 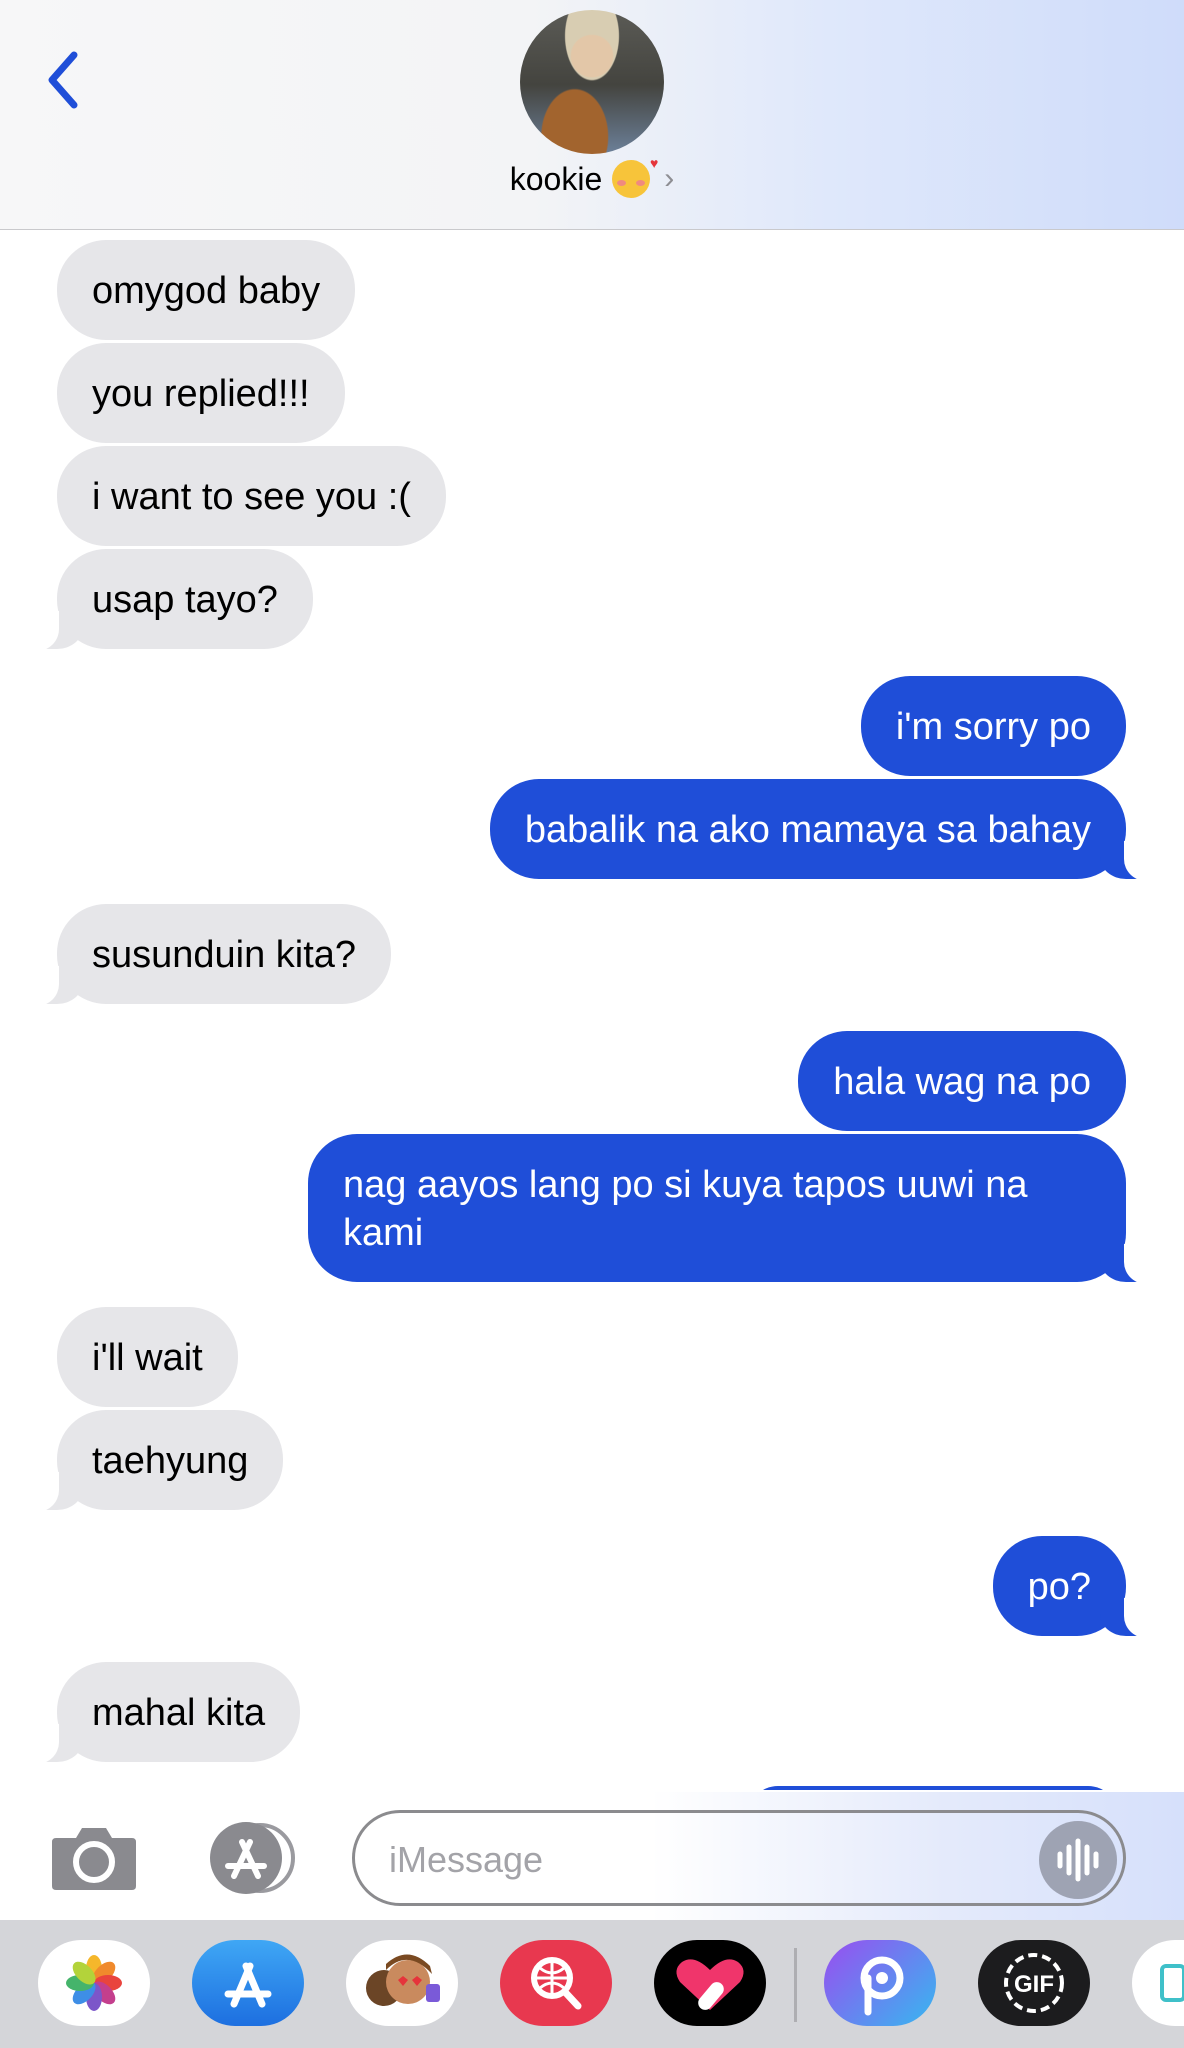 I want to click on conversation-header: kookie ♥ ›, so click(x=592, y=115).